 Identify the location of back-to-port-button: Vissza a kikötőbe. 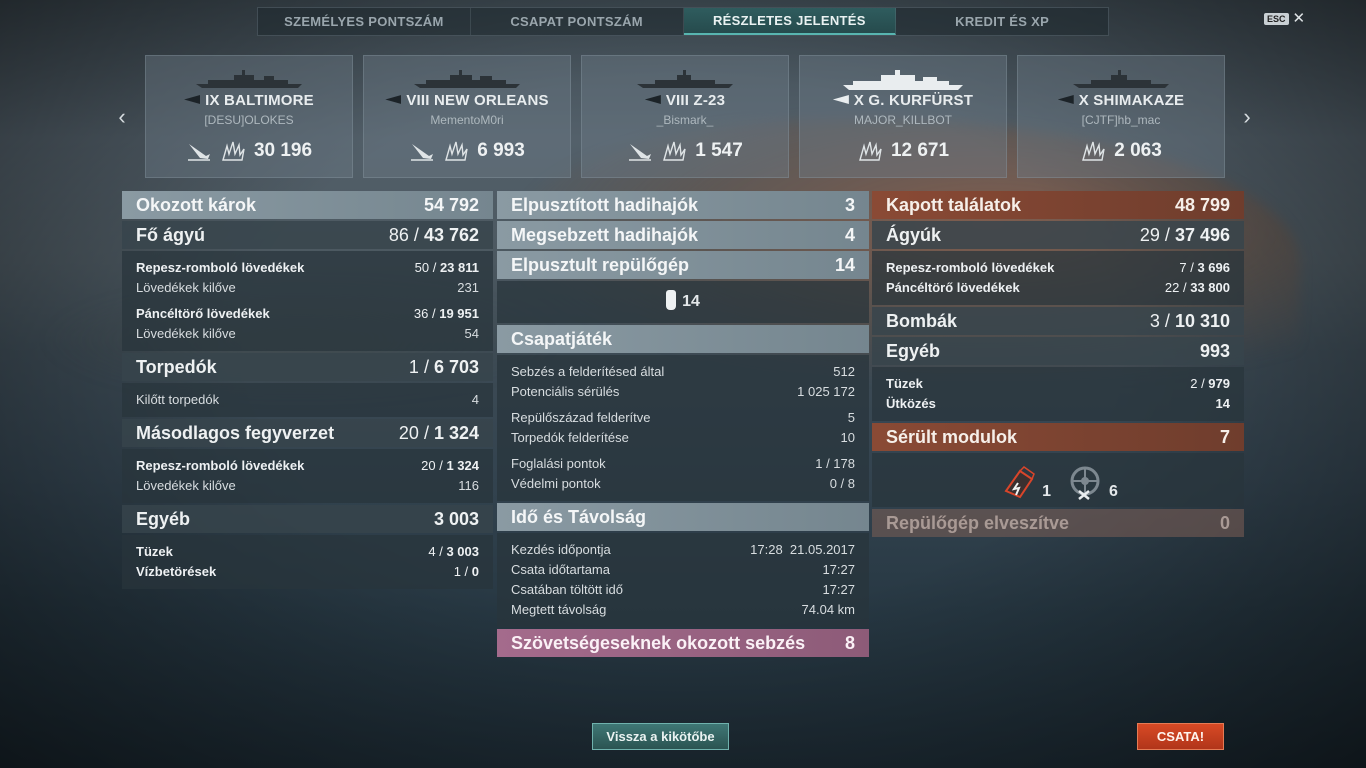
(660, 736).